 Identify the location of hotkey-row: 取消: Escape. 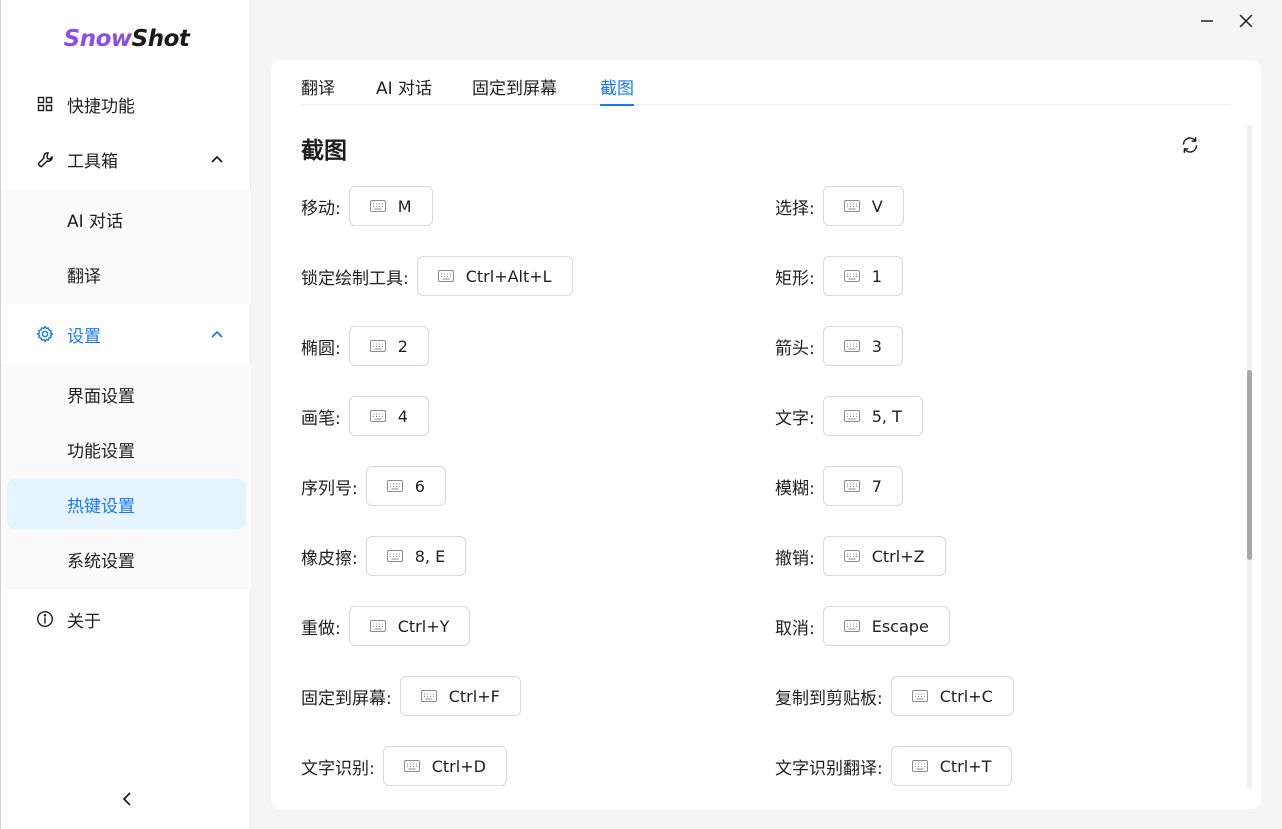
(862, 626).